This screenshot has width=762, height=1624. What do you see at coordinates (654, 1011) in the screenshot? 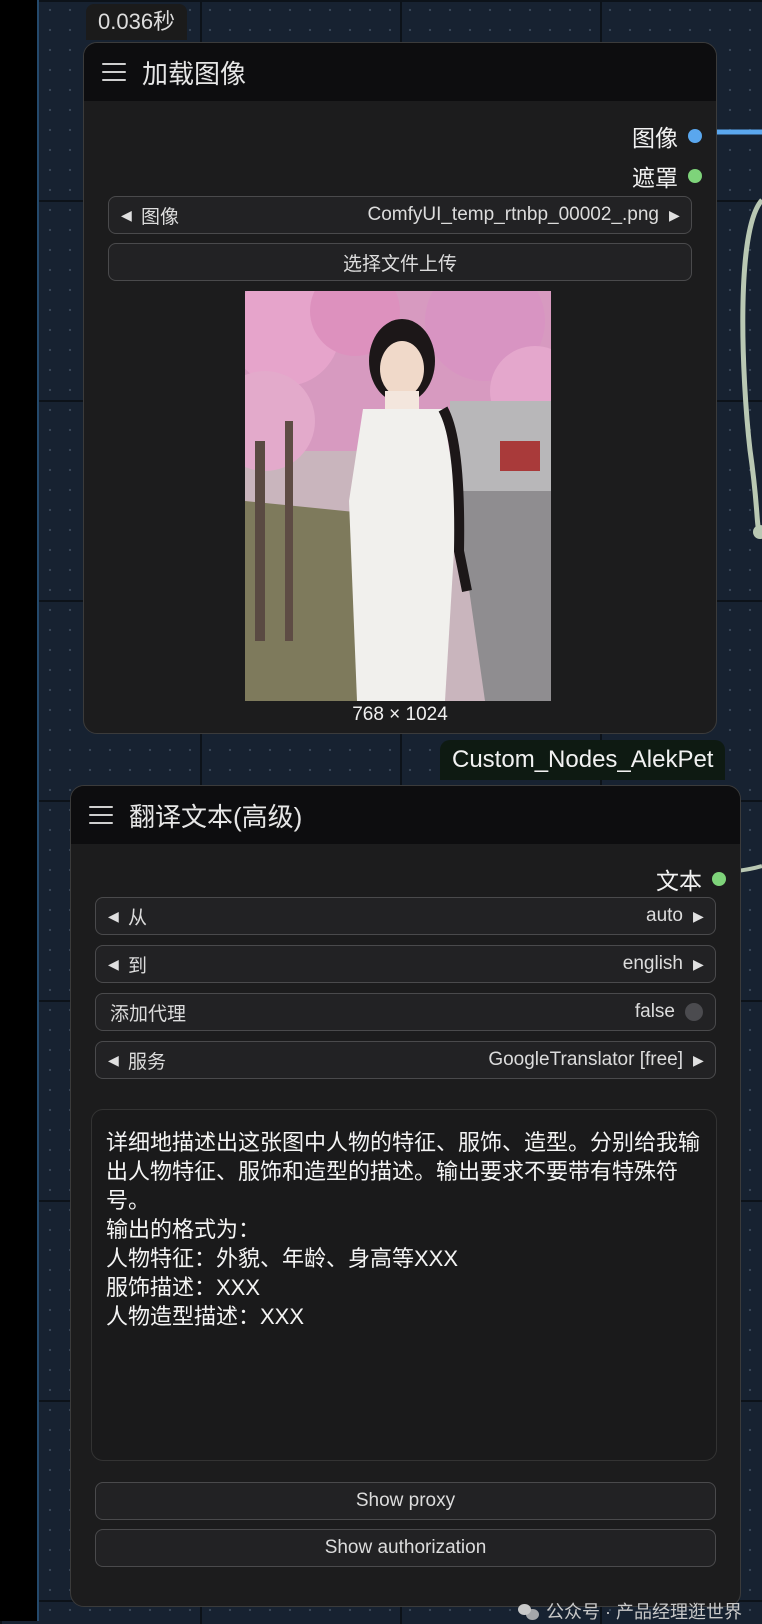
I see `widget-value: false` at bounding box center [654, 1011].